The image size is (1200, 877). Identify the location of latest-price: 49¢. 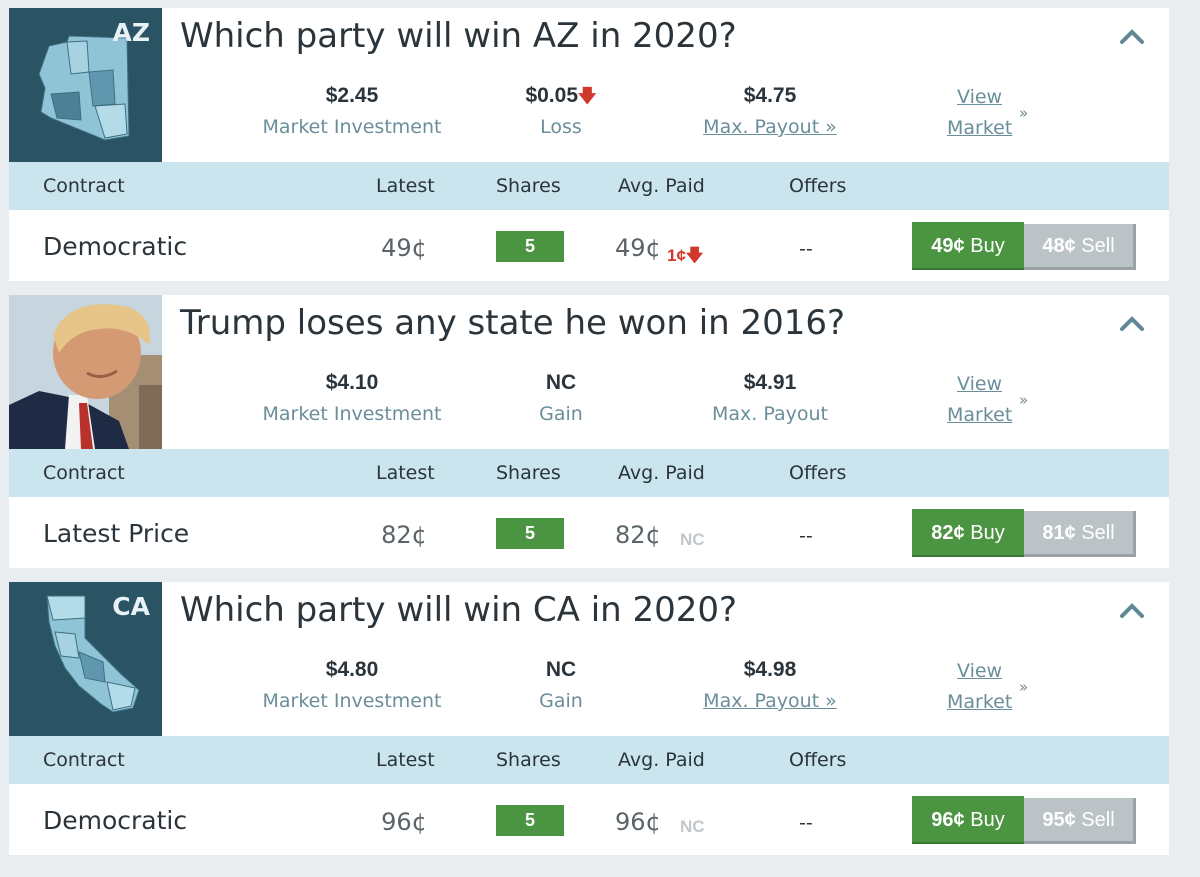
(404, 248).